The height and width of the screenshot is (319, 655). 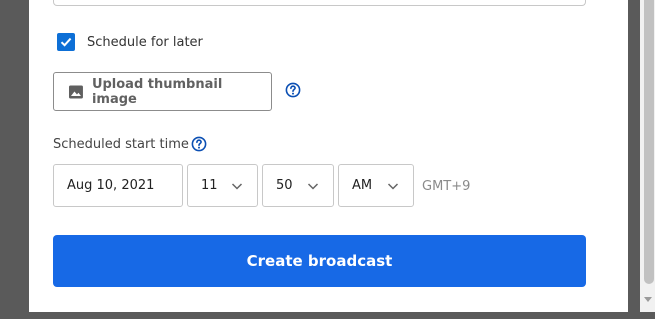 I want to click on scroll-down-arrow-icon, so click(x=648, y=299).